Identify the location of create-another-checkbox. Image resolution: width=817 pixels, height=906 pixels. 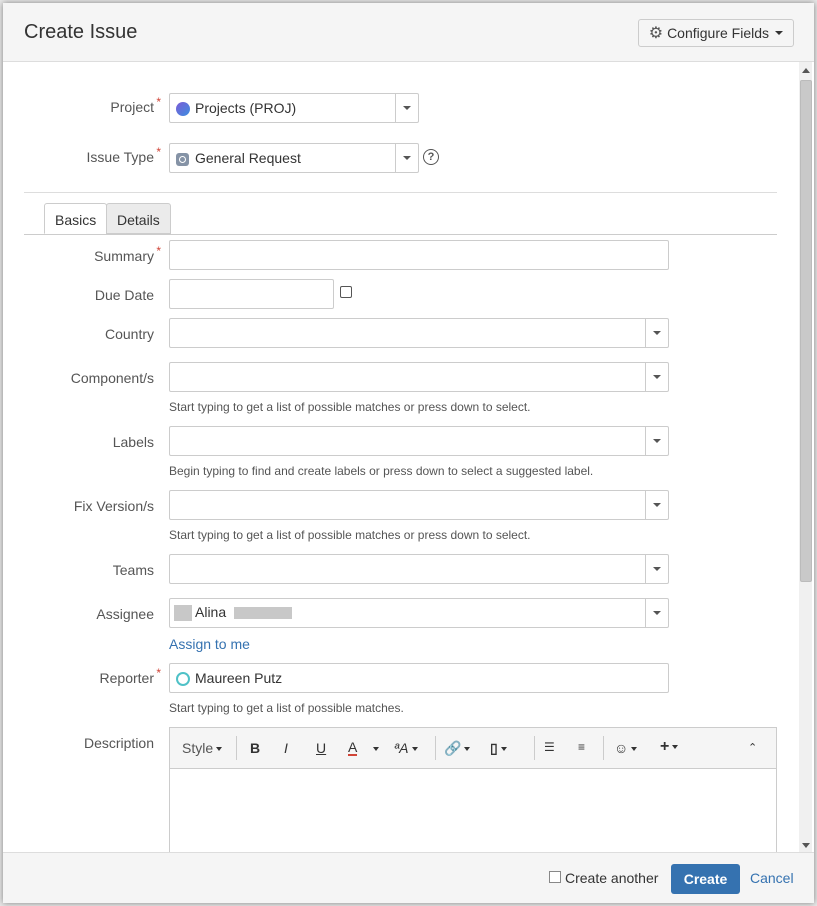
(555, 877).